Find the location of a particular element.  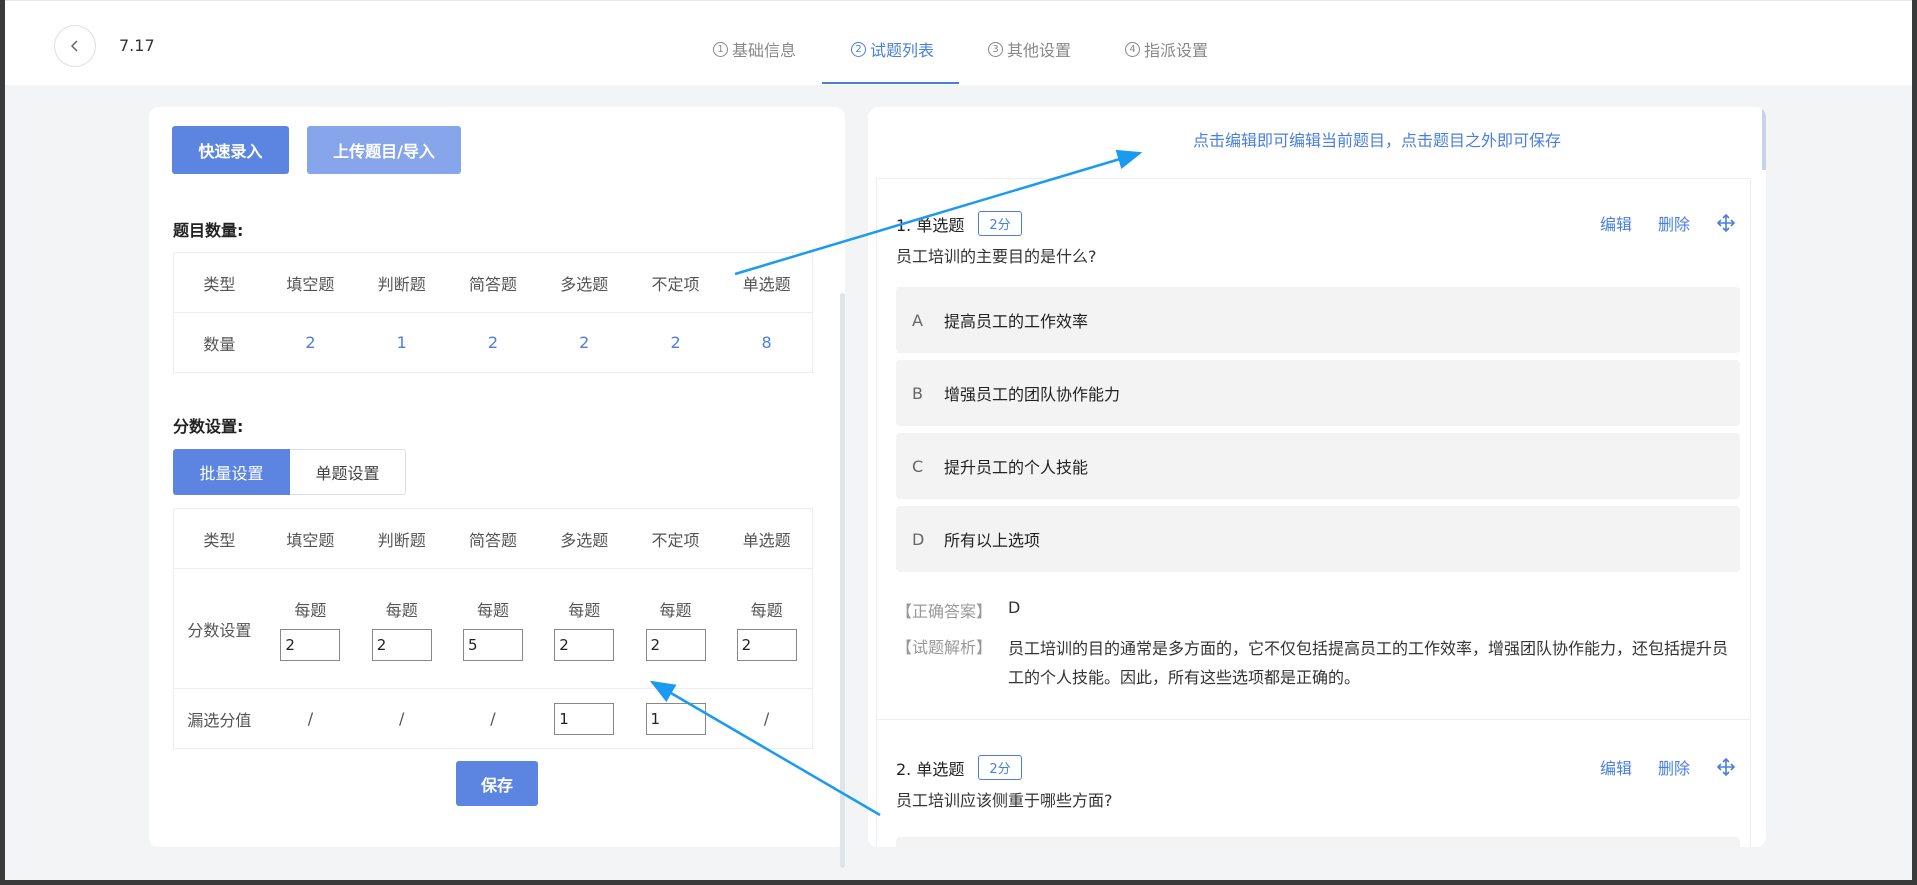

step-basic-info: 1 基础信息 is located at coordinates (754, 49).